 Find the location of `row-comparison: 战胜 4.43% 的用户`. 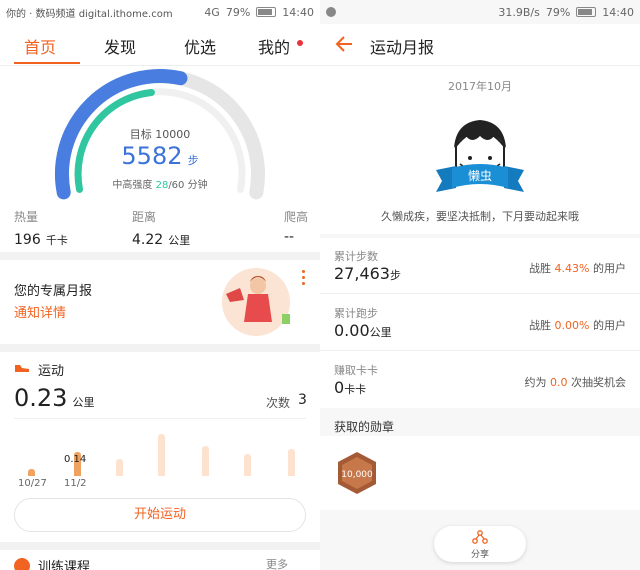

row-comparison: 战胜 4.43% 的用户 is located at coordinates (577, 268).